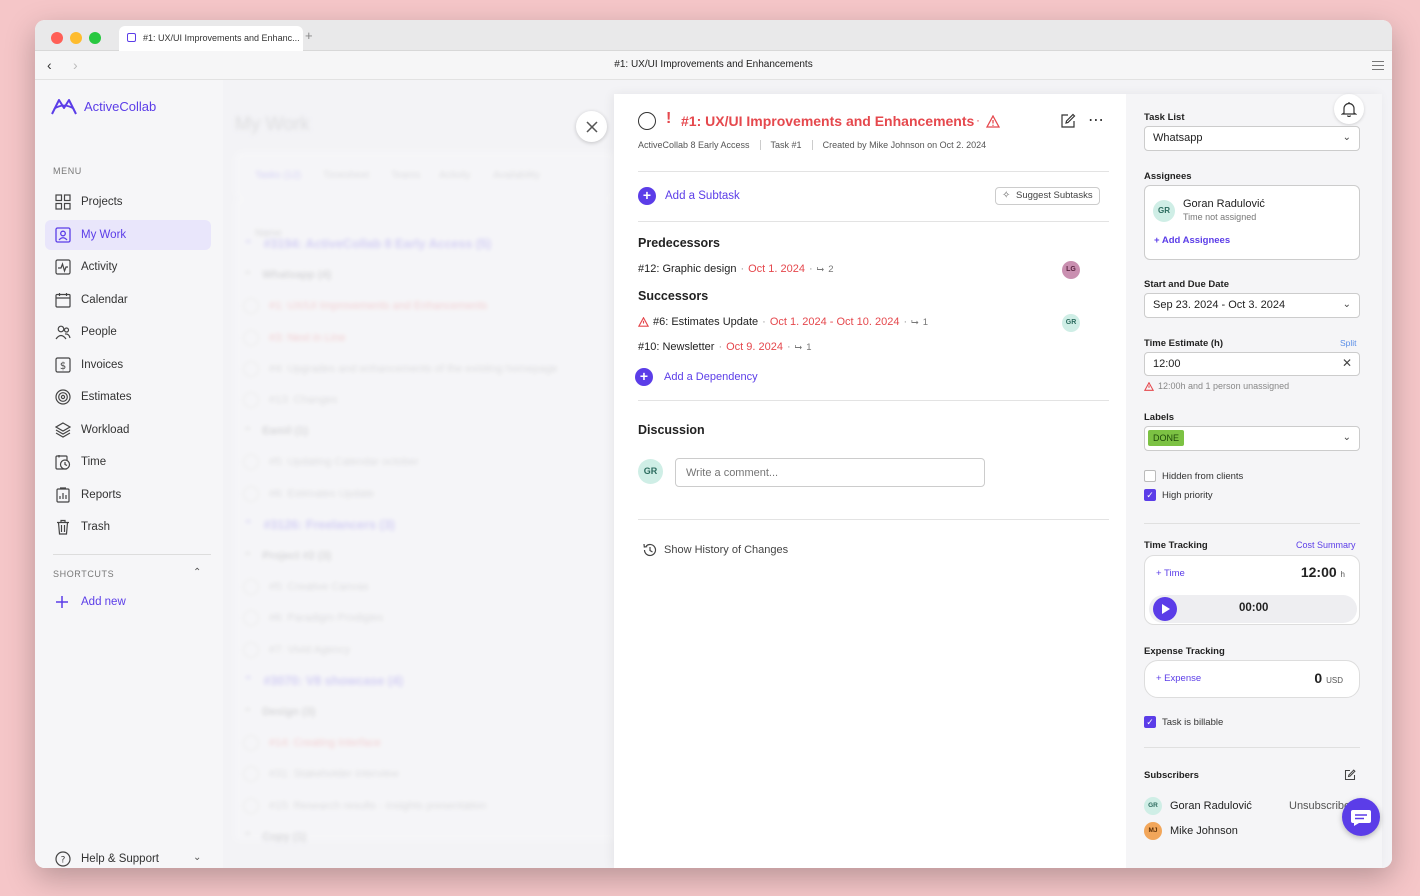  What do you see at coordinates (689, 196) in the screenshot?
I see `add-subtask-button: + Add a Subtask` at bounding box center [689, 196].